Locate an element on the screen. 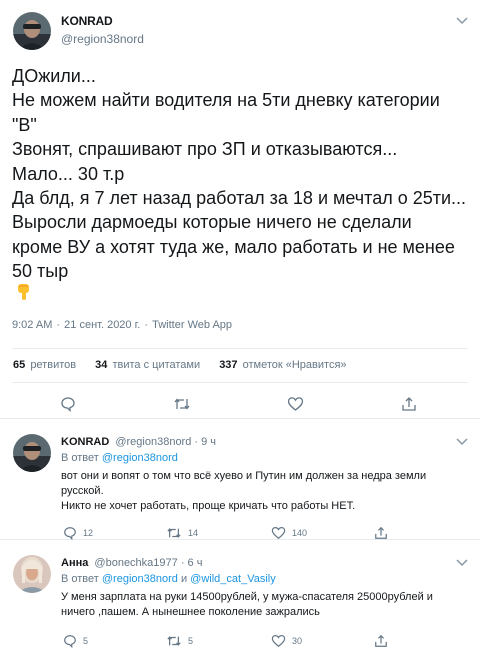 The width and height of the screenshot is (480, 655). retweets-stat: 65 ретвитов is located at coordinates (44, 365).